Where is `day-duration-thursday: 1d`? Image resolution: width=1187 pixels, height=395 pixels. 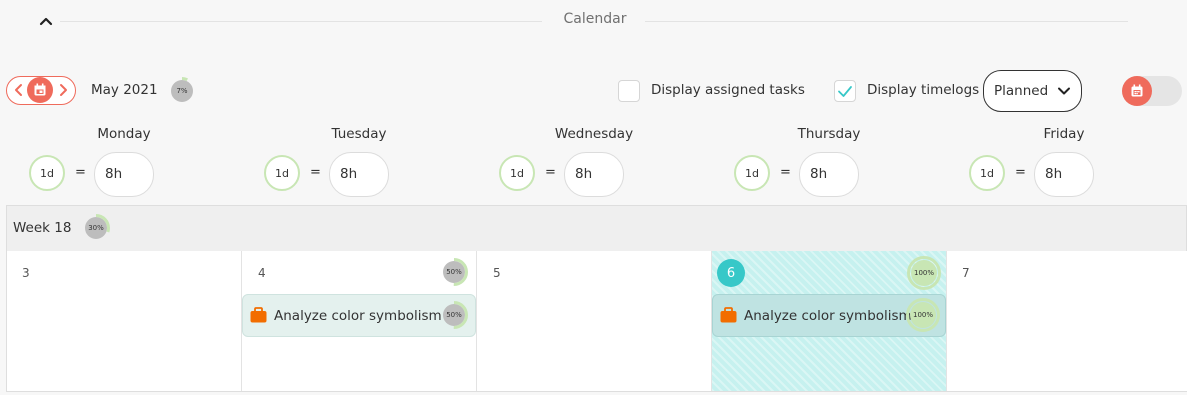
day-duration-thursday: 1d is located at coordinates (752, 173).